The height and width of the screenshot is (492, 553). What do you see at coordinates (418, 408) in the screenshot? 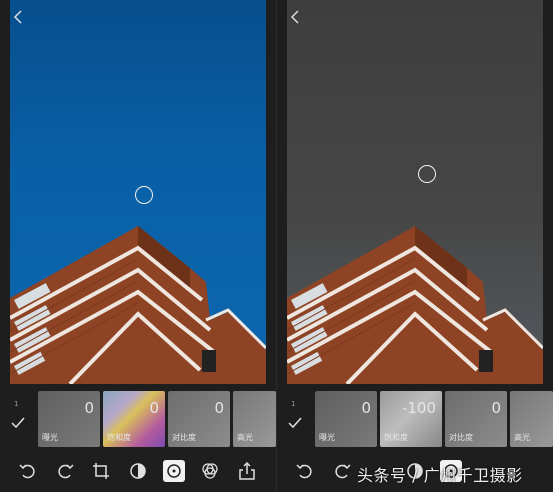
I see `adjust-value: -100` at bounding box center [418, 408].